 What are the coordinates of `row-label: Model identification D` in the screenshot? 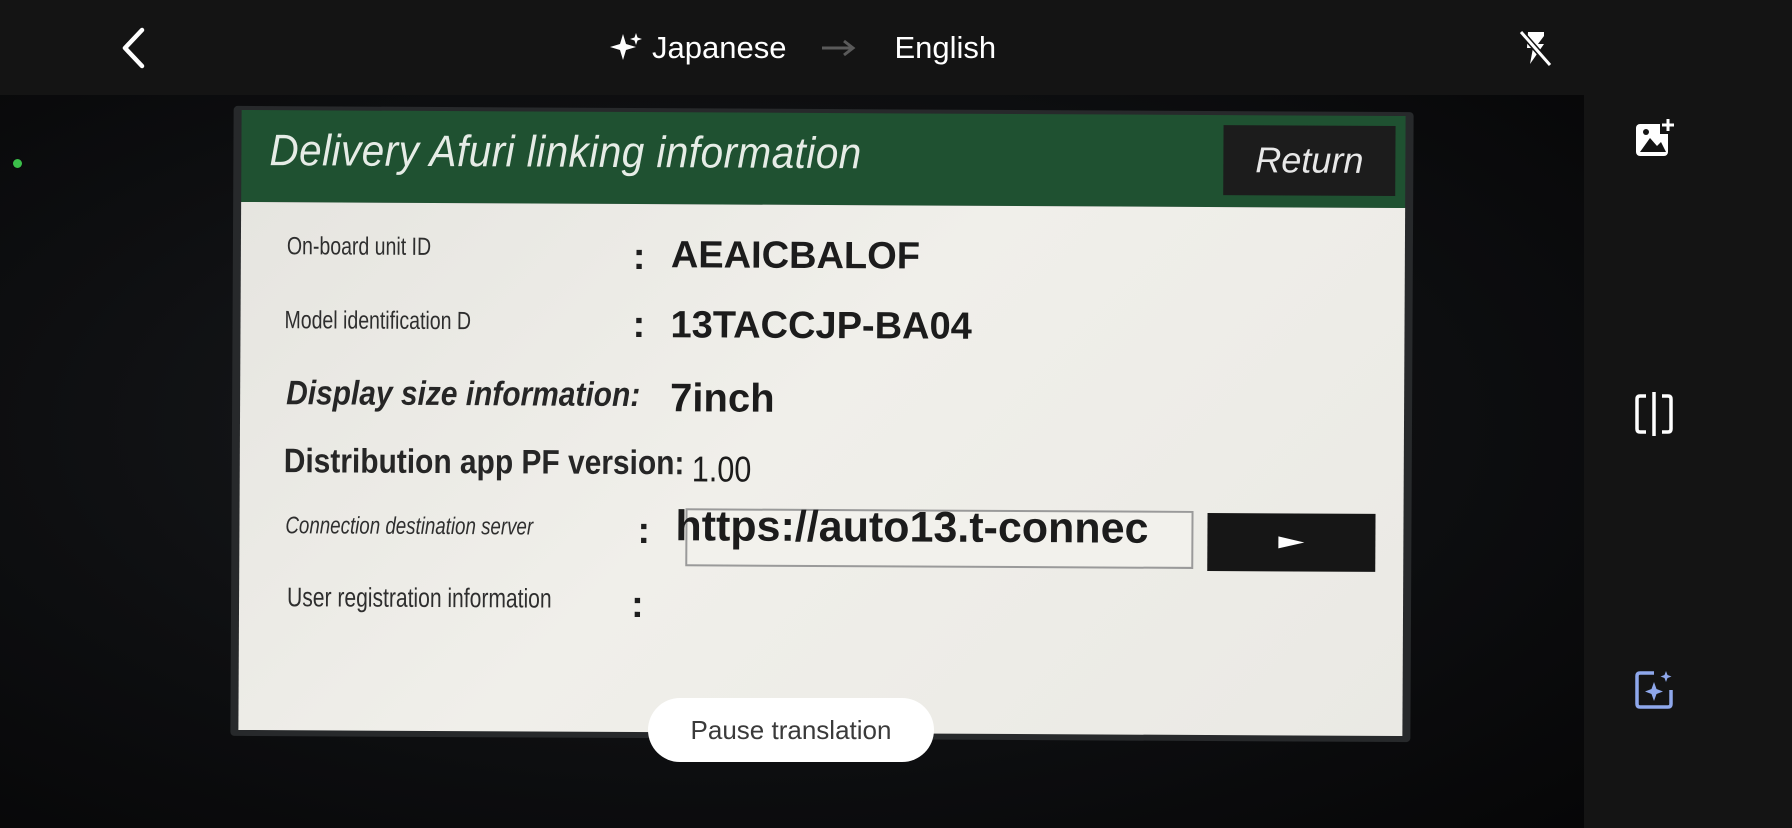 It's located at (378, 321).